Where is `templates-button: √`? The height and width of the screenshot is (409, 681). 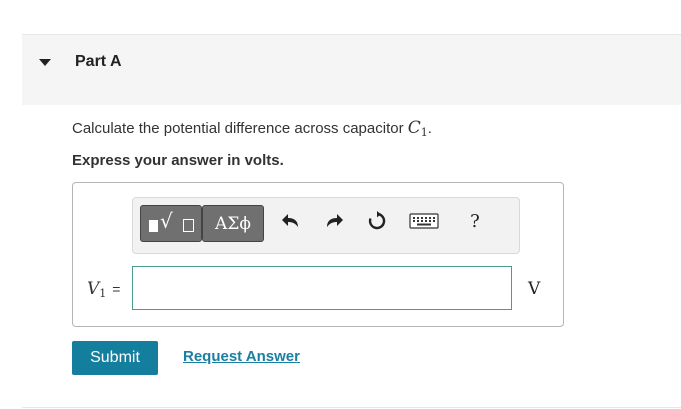 templates-button: √ is located at coordinates (171, 223).